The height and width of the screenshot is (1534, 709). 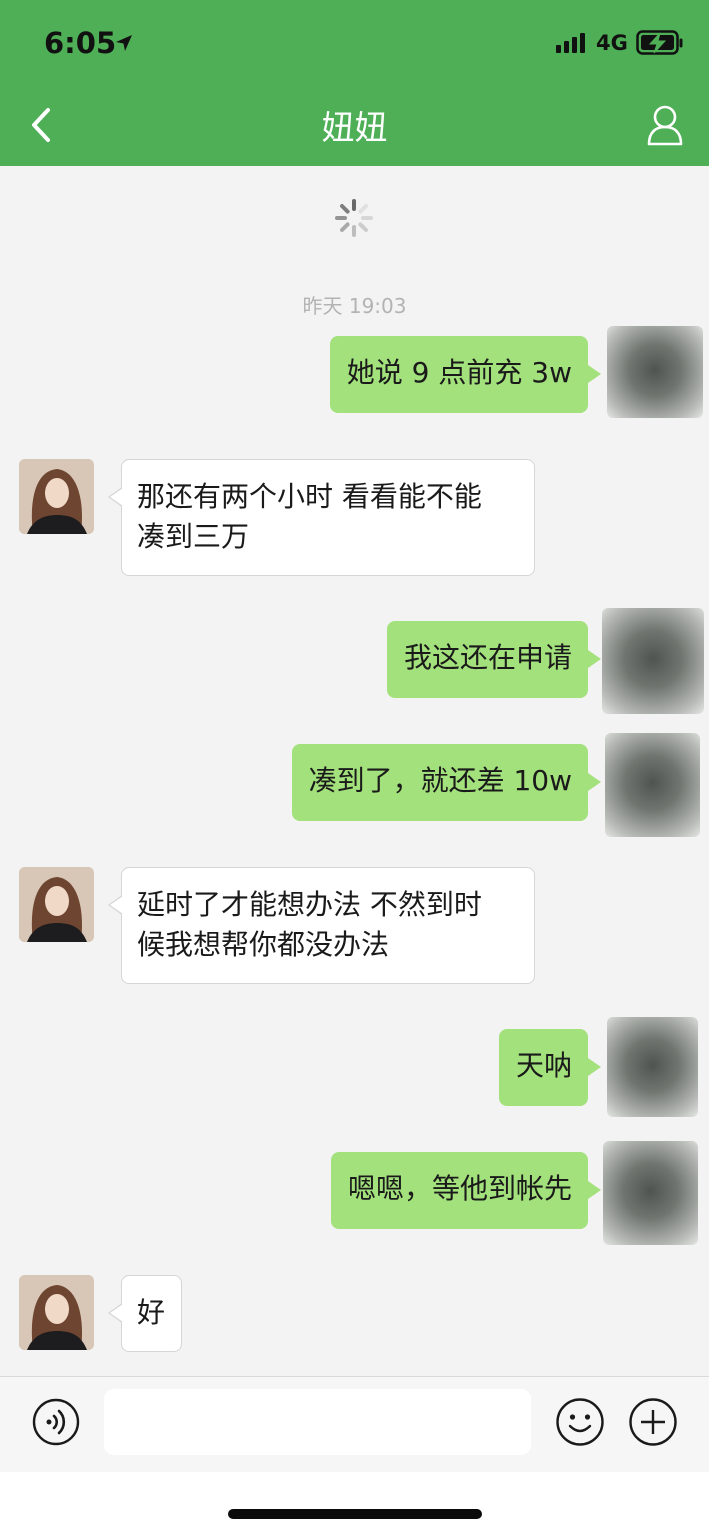 I want to click on battery-charging-icon, so click(x=659, y=42).